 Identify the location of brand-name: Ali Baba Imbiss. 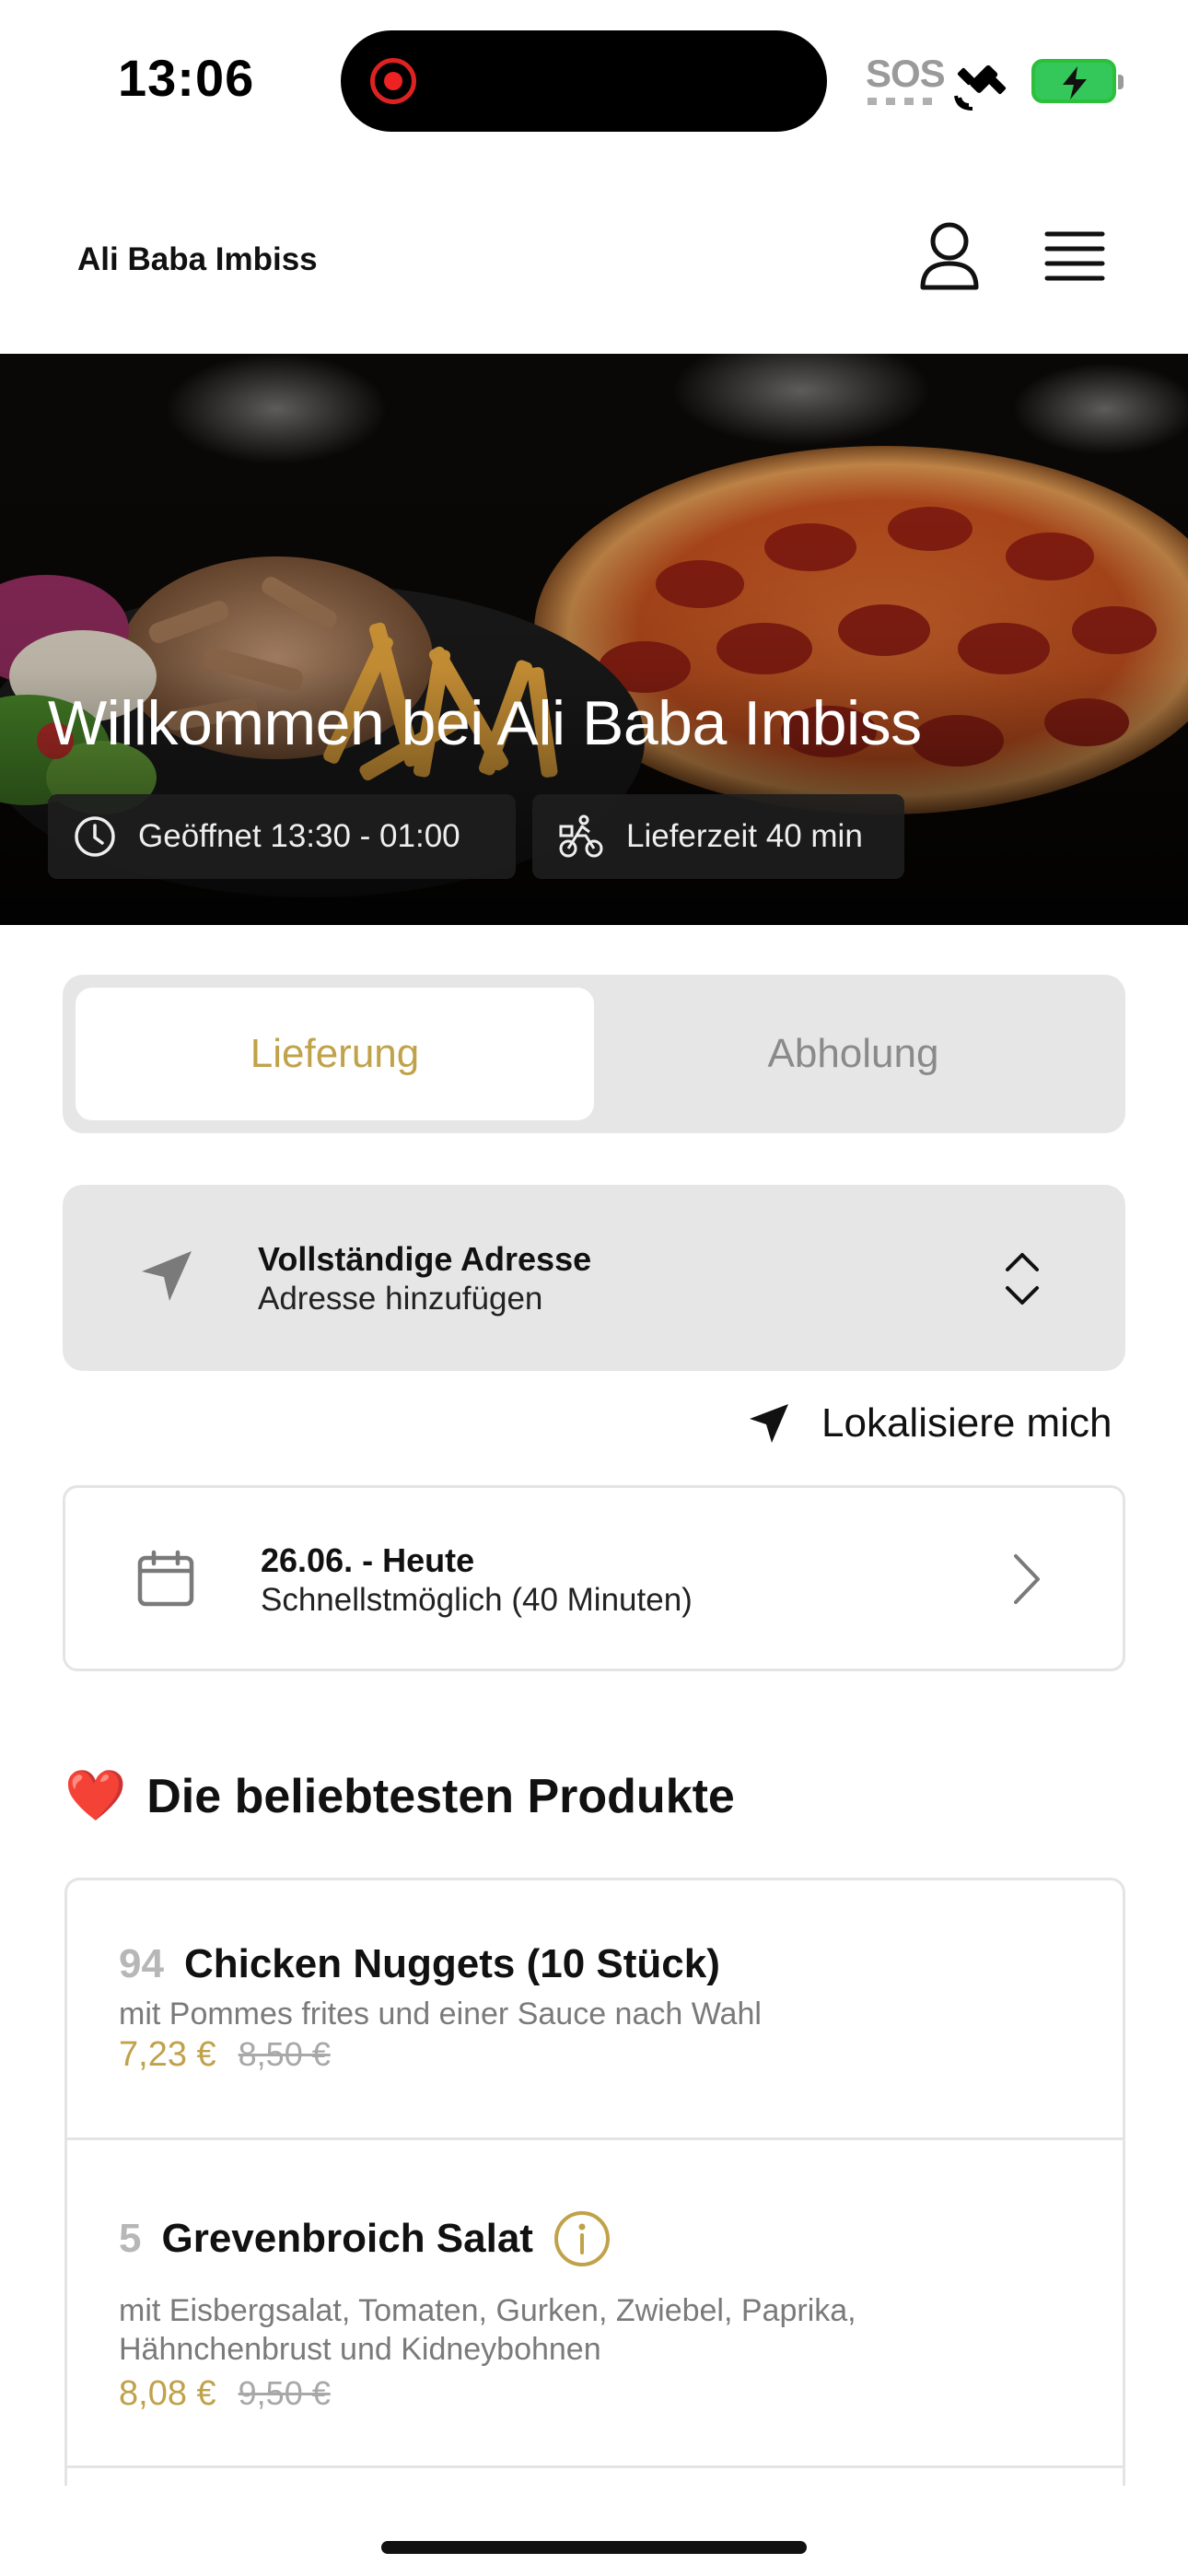
(197, 259).